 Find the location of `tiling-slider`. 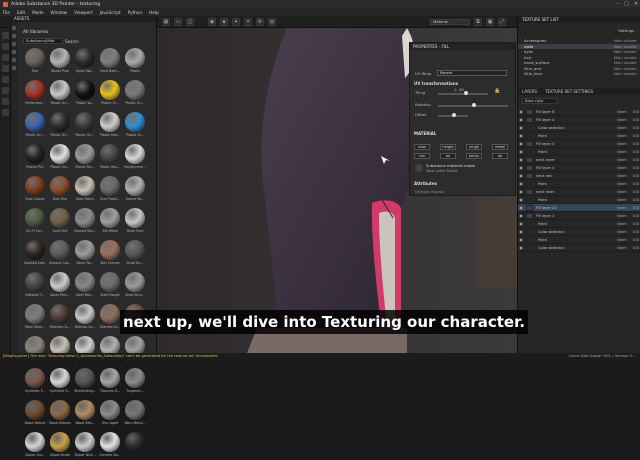

tiling-slider is located at coordinates (463, 93).